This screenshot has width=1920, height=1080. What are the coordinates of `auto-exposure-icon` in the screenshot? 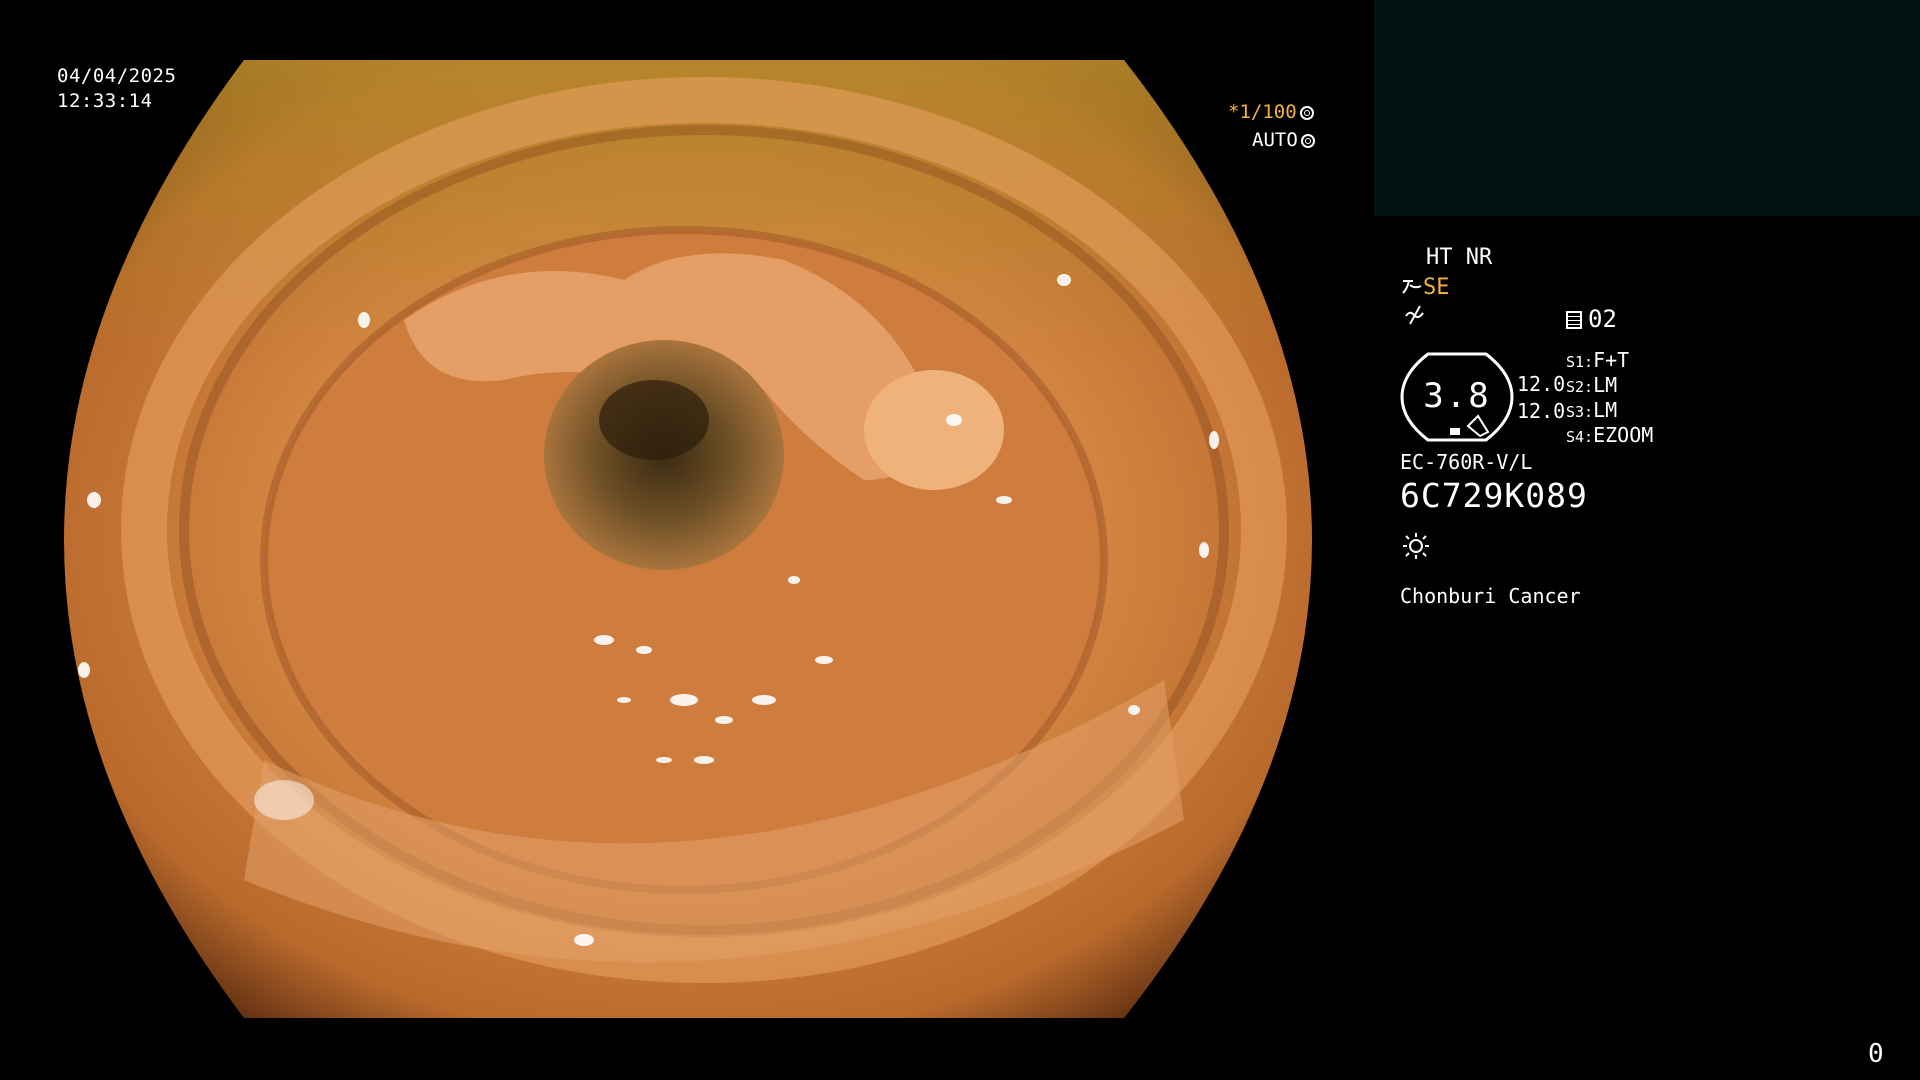 It's located at (1307, 141).